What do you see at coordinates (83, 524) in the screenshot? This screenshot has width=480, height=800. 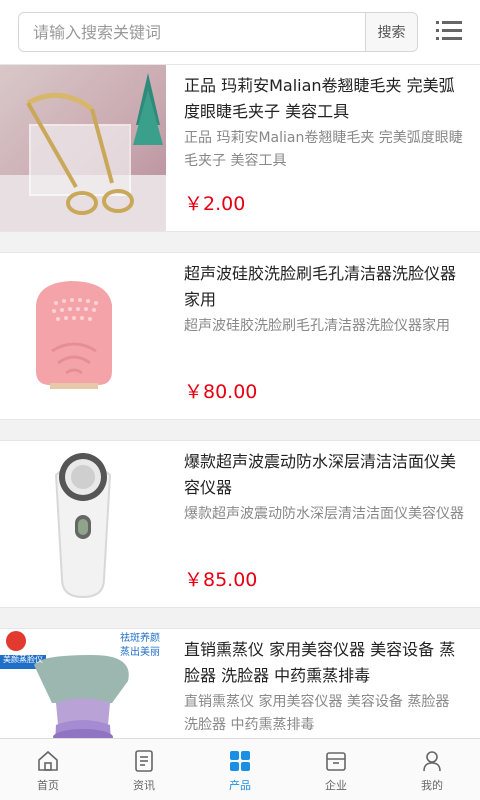 I see `sonic-cleansing-brush-image` at bounding box center [83, 524].